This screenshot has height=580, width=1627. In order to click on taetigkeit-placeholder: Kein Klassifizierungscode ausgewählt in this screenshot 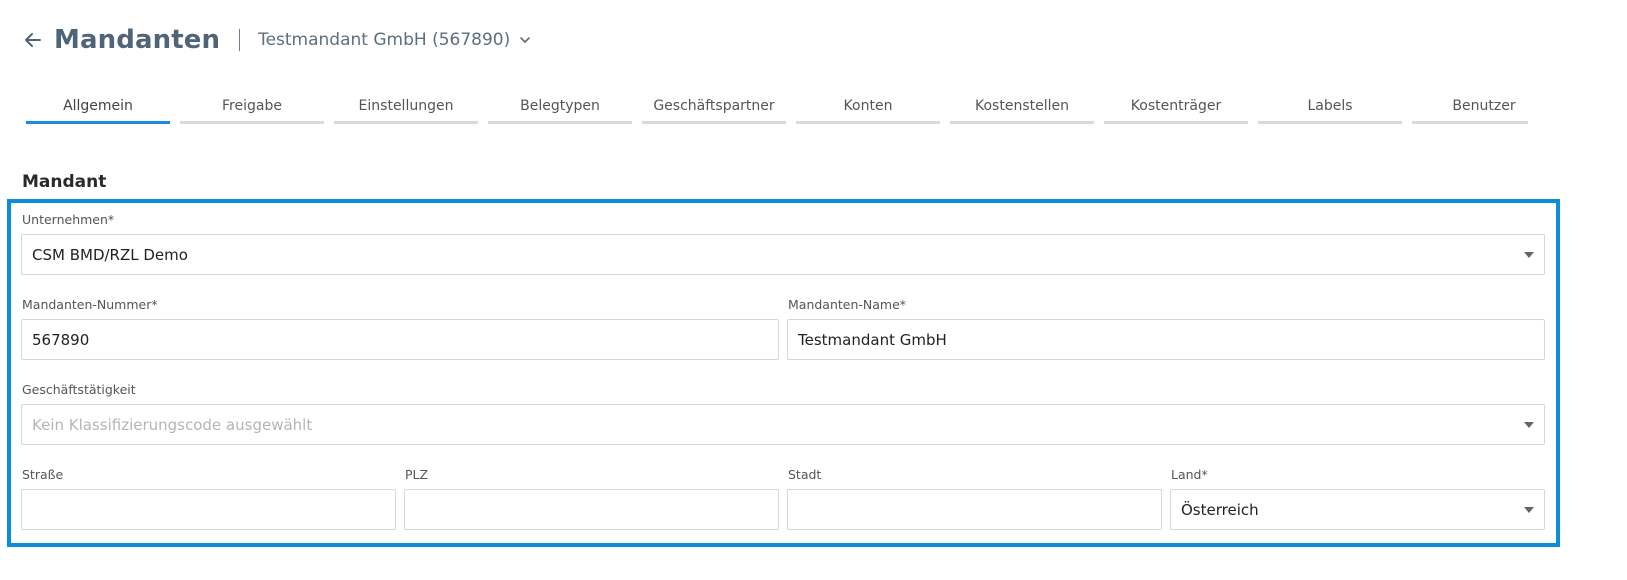, I will do `click(172, 424)`.